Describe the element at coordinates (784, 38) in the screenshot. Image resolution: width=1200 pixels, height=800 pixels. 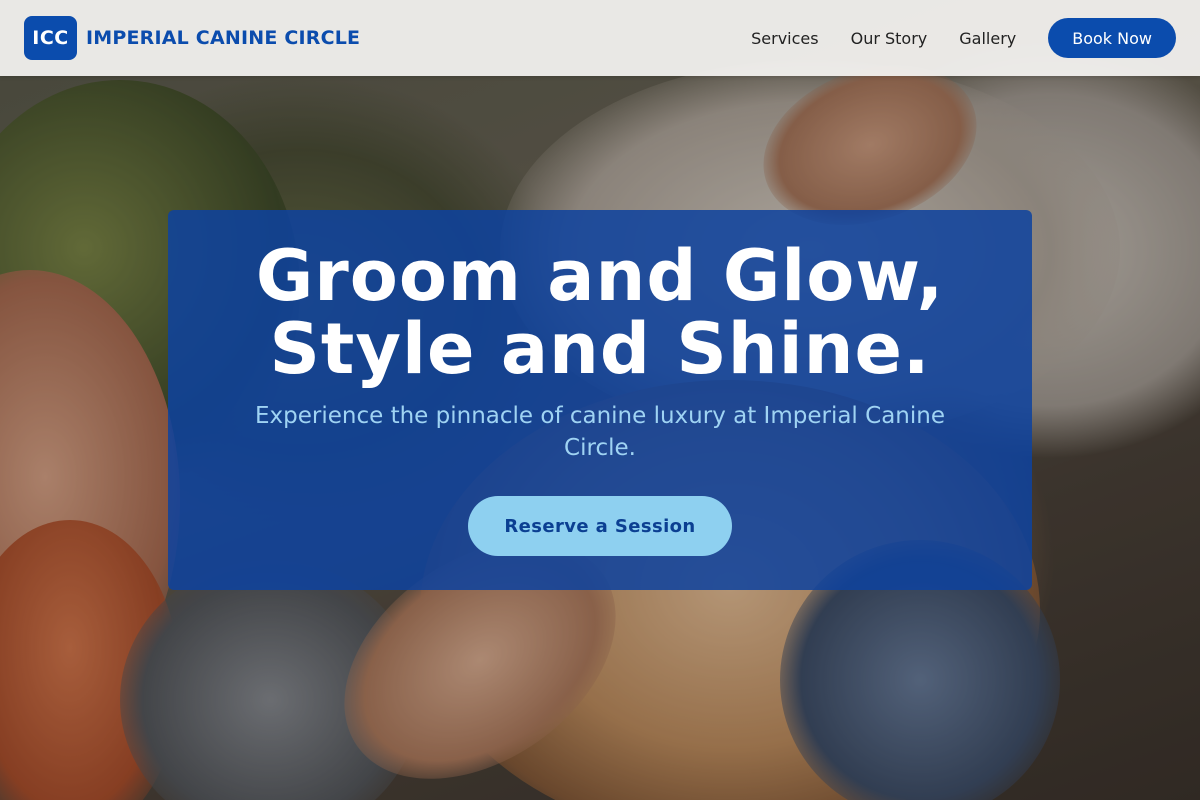
I see `nav-link-services: Services` at that location.